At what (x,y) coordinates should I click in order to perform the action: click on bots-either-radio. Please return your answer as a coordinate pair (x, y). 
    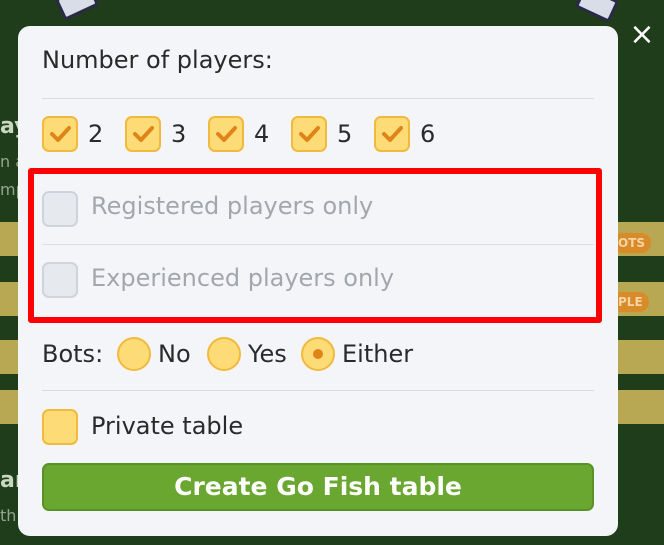
    Looking at the image, I should click on (318, 354).